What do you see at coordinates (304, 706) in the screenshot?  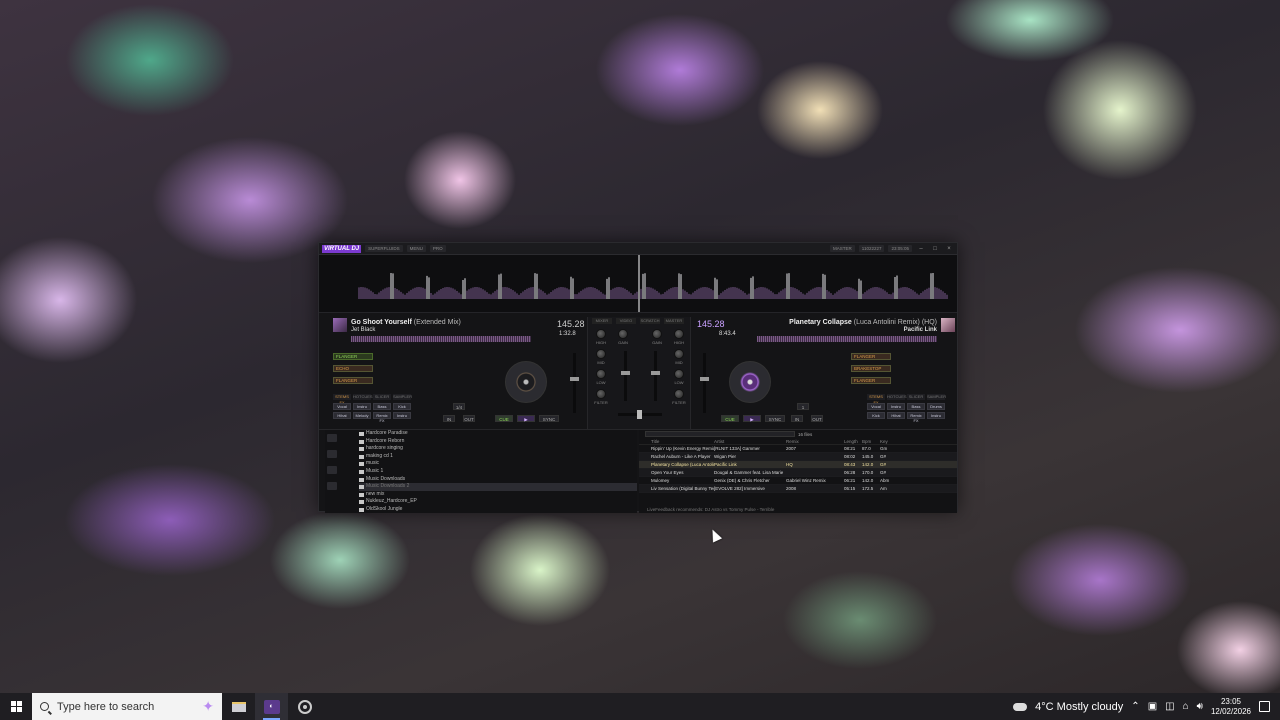 I see `taskbar-browser` at bounding box center [304, 706].